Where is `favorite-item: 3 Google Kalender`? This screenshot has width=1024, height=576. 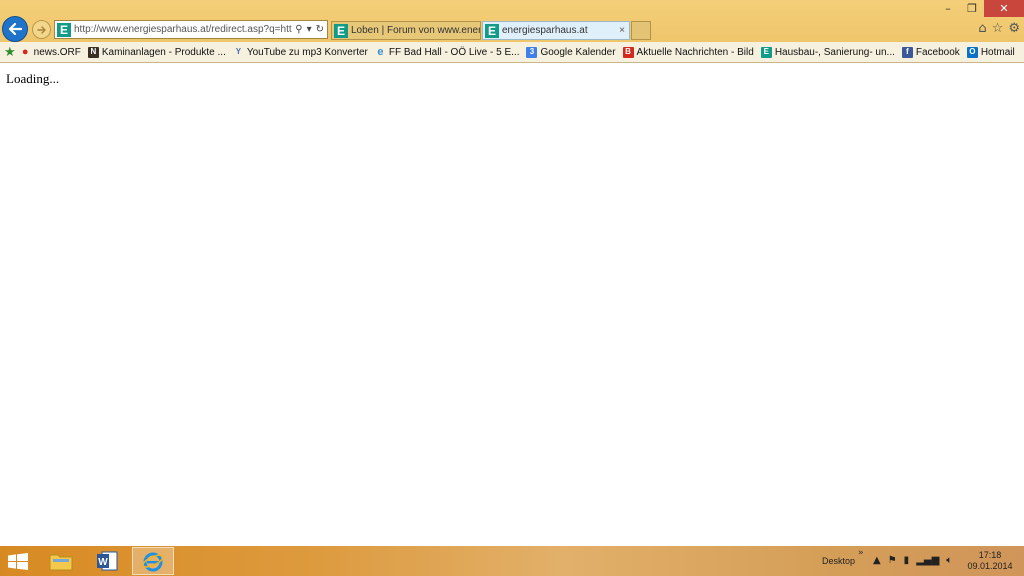 favorite-item: 3 Google Kalender is located at coordinates (571, 52).